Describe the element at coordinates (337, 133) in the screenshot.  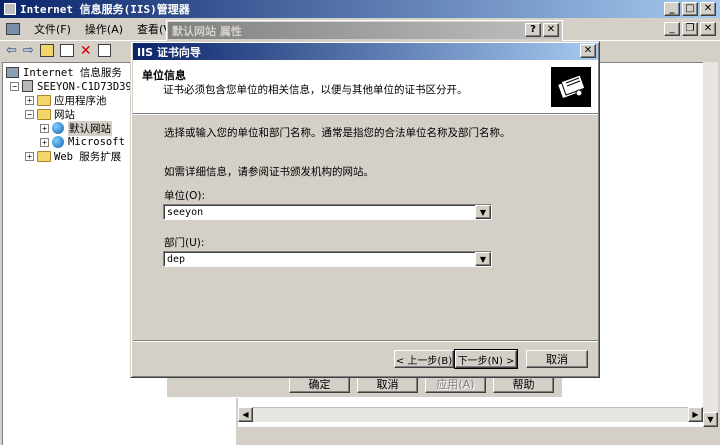
I see `wizard-instruction: 选择或输入您的单位和部门名称。通常是指您的合法单位名称及部门名称。` at that location.